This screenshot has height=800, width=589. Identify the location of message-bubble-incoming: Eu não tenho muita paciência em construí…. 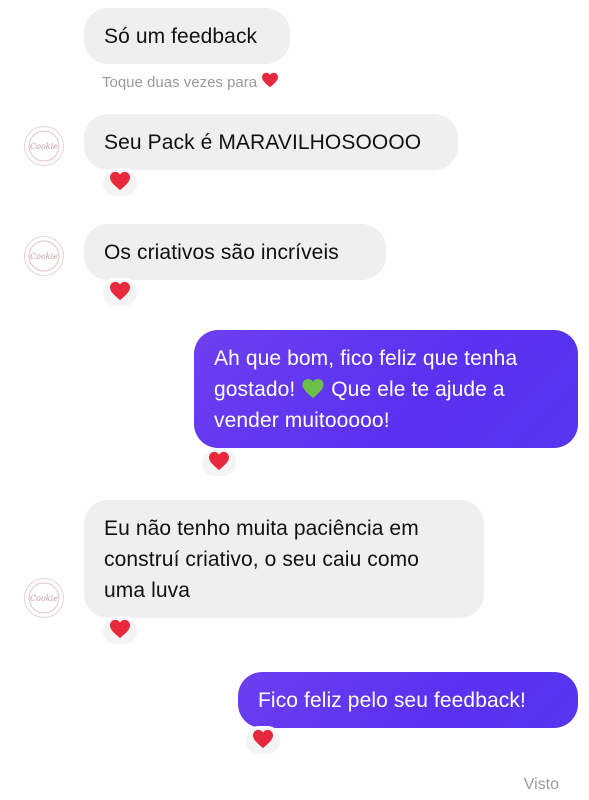
(284, 559).